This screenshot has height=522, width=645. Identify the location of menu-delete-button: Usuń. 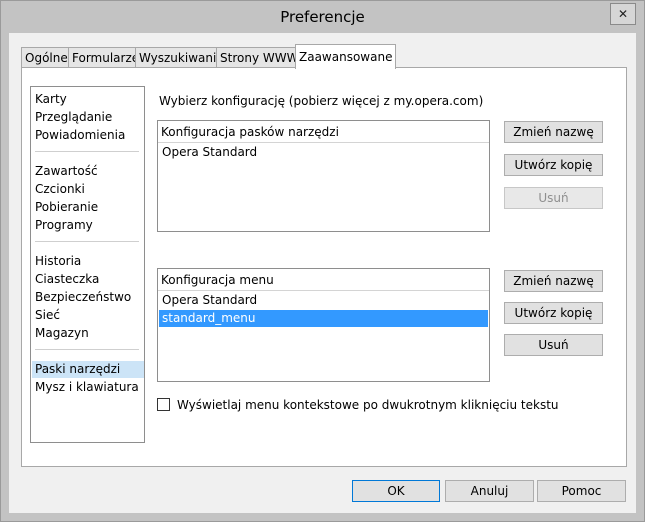
(553, 345).